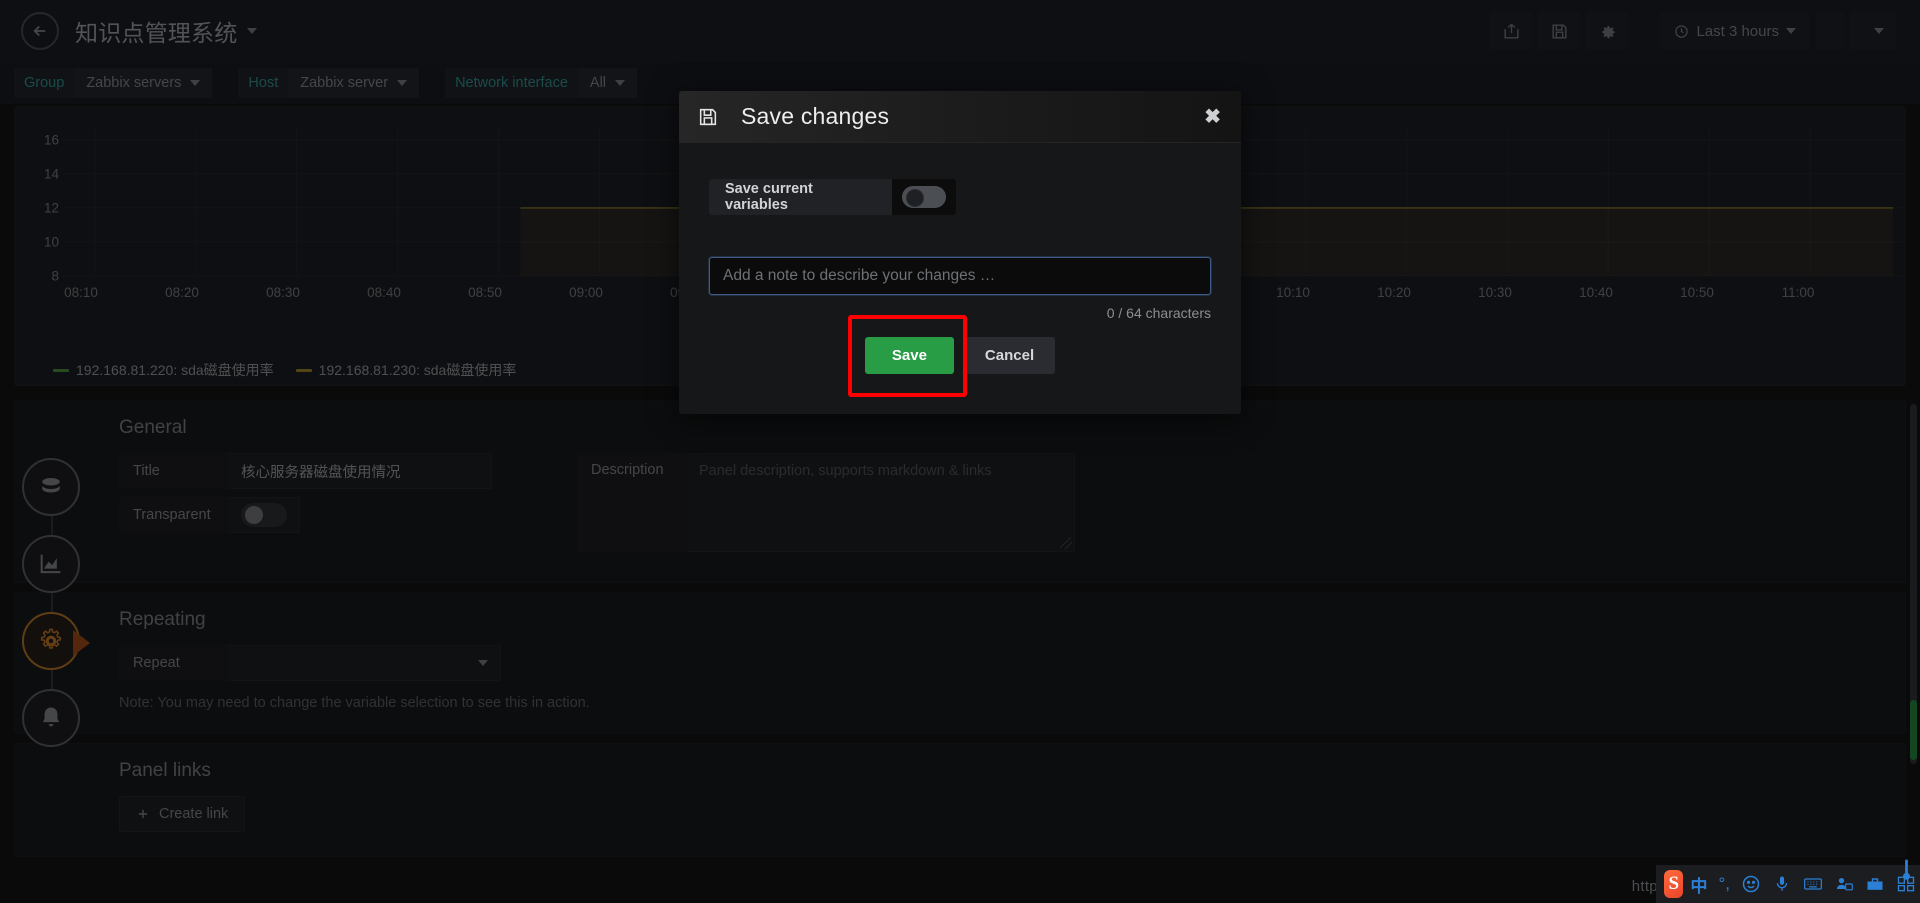  I want to click on modal-title: Save changes, so click(815, 116).